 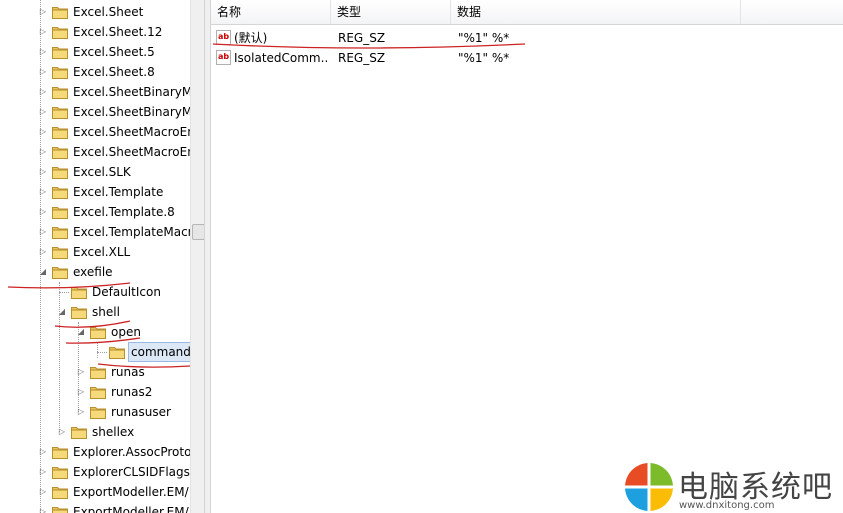 I want to click on tree-scrollbar, so click(x=197, y=256).